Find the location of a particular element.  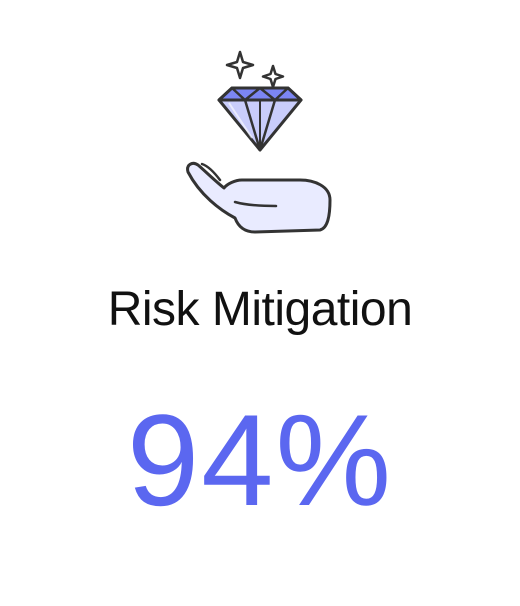

open-hand-icon is located at coordinates (259, 197).